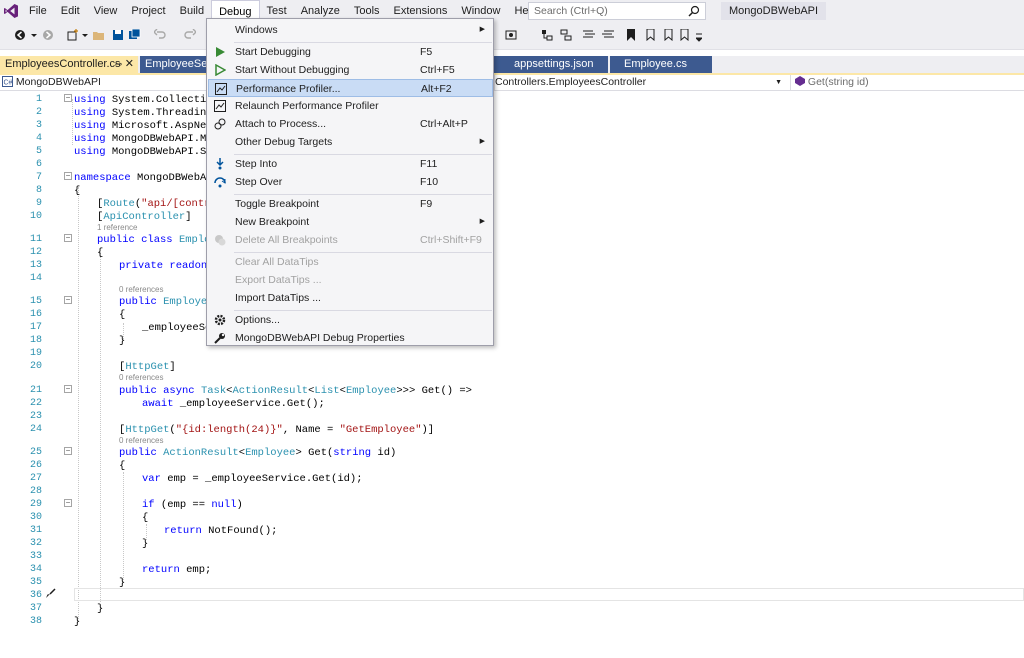 Image resolution: width=1024 pixels, height=658 pixels. Describe the element at coordinates (350, 164) in the screenshot. I see `debug-menu-step-into: Step Into F11` at that location.